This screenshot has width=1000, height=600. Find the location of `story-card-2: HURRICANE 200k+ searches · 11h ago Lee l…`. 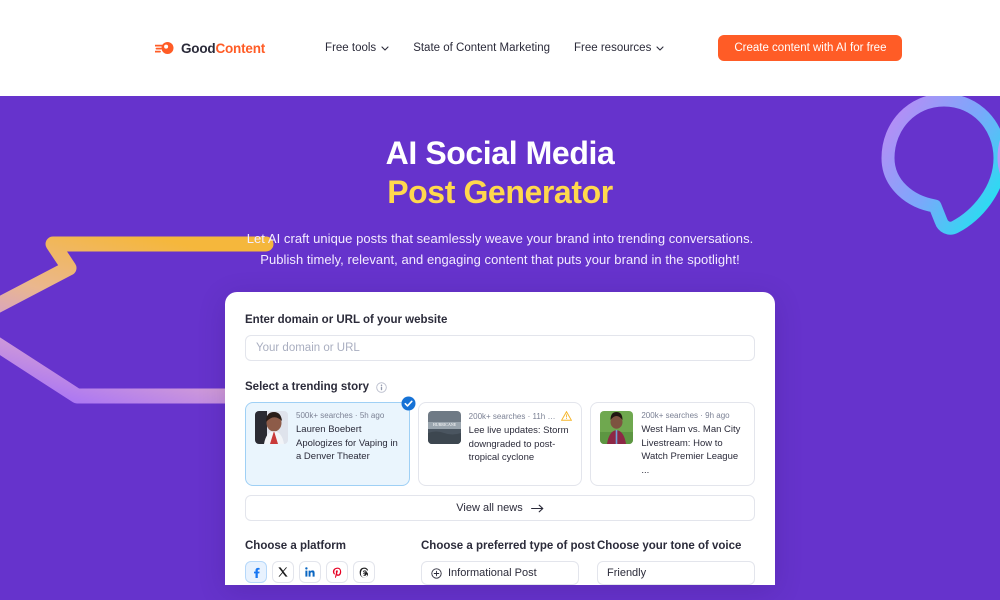

story-card-2: HURRICANE 200k+ searches · 11h ago Lee l… is located at coordinates (500, 444).